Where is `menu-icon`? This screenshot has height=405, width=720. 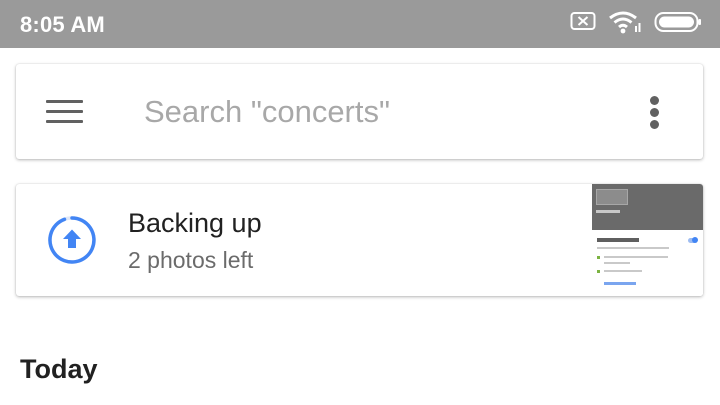 menu-icon is located at coordinates (65, 112).